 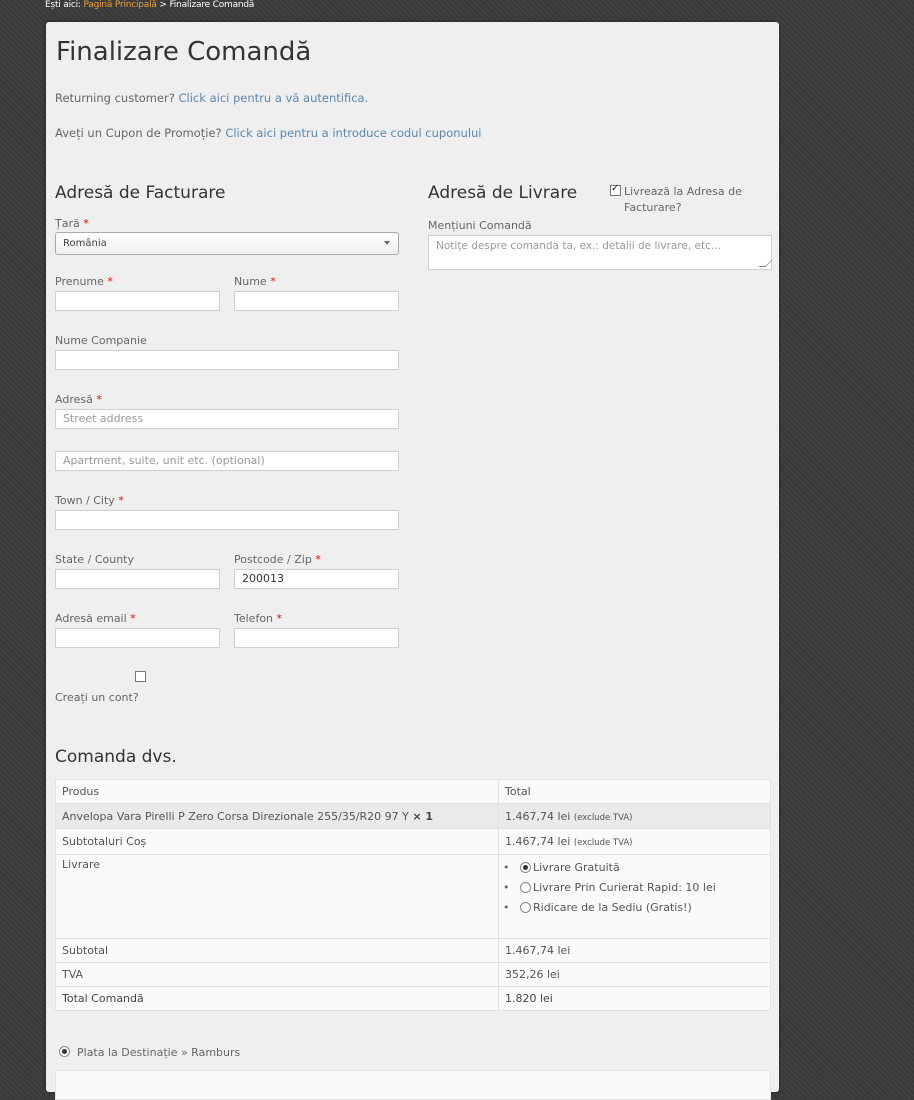 I want to click on company-input, so click(x=227, y=360).